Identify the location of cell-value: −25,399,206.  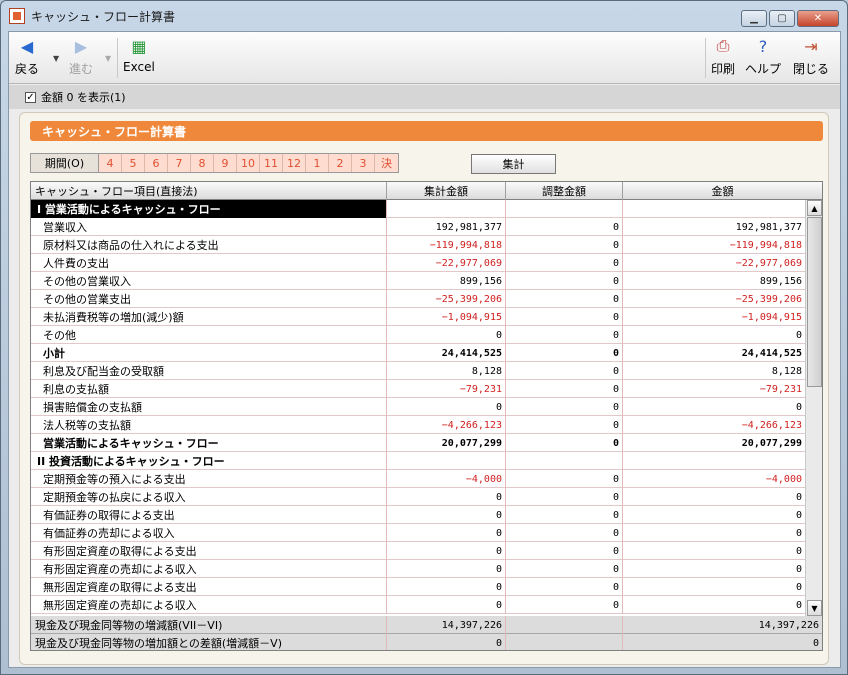
(446, 299).